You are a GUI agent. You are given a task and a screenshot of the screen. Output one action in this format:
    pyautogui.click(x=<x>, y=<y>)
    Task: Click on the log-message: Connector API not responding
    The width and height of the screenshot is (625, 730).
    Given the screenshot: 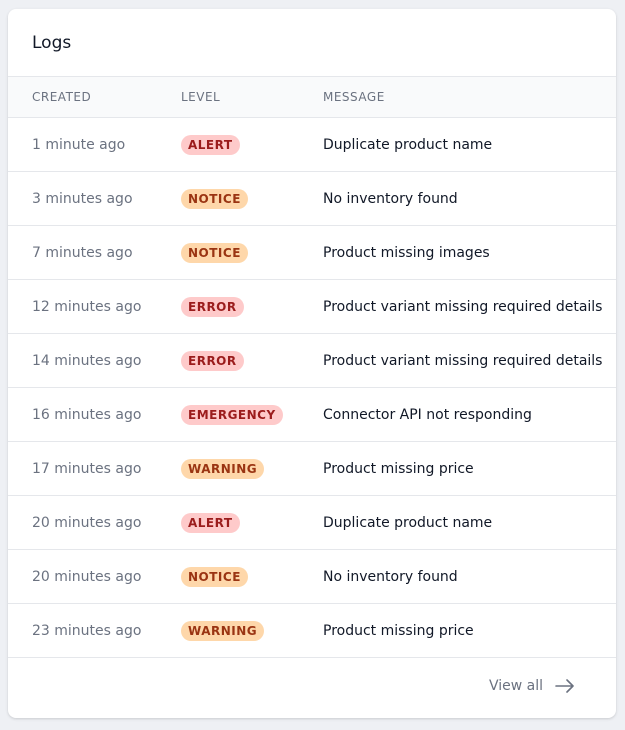 What is the action you would take?
    pyautogui.click(x=427, y=414)
    